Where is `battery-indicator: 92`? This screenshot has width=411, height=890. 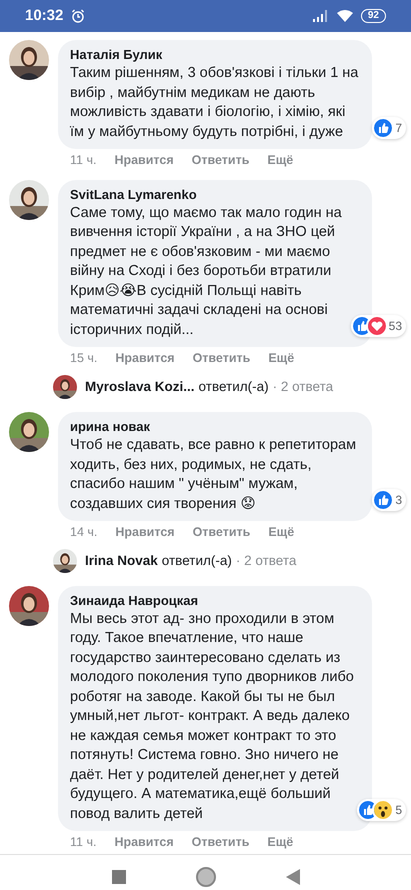 battery-indicator: 92 is located at coordinates (373, 16).